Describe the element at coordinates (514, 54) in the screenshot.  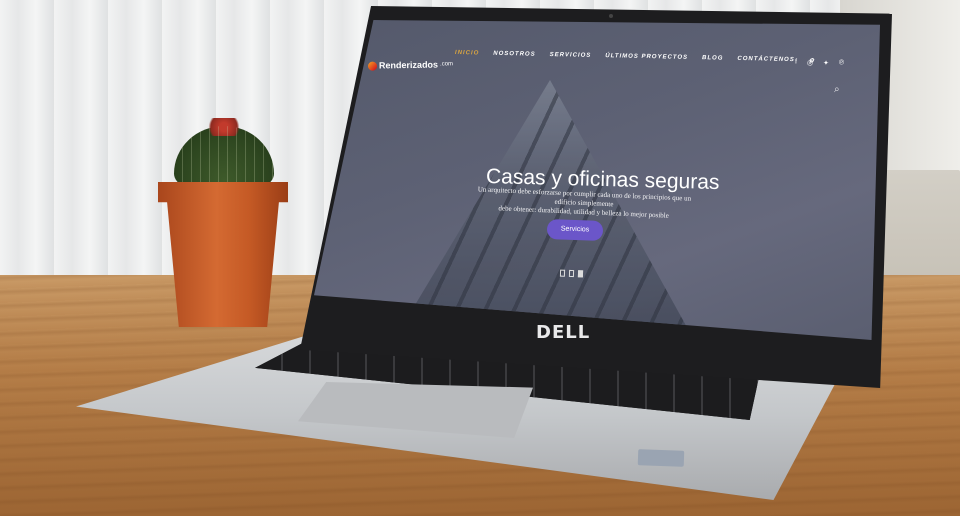
I see `nav-nosotros: NOSOTROS` at that location.